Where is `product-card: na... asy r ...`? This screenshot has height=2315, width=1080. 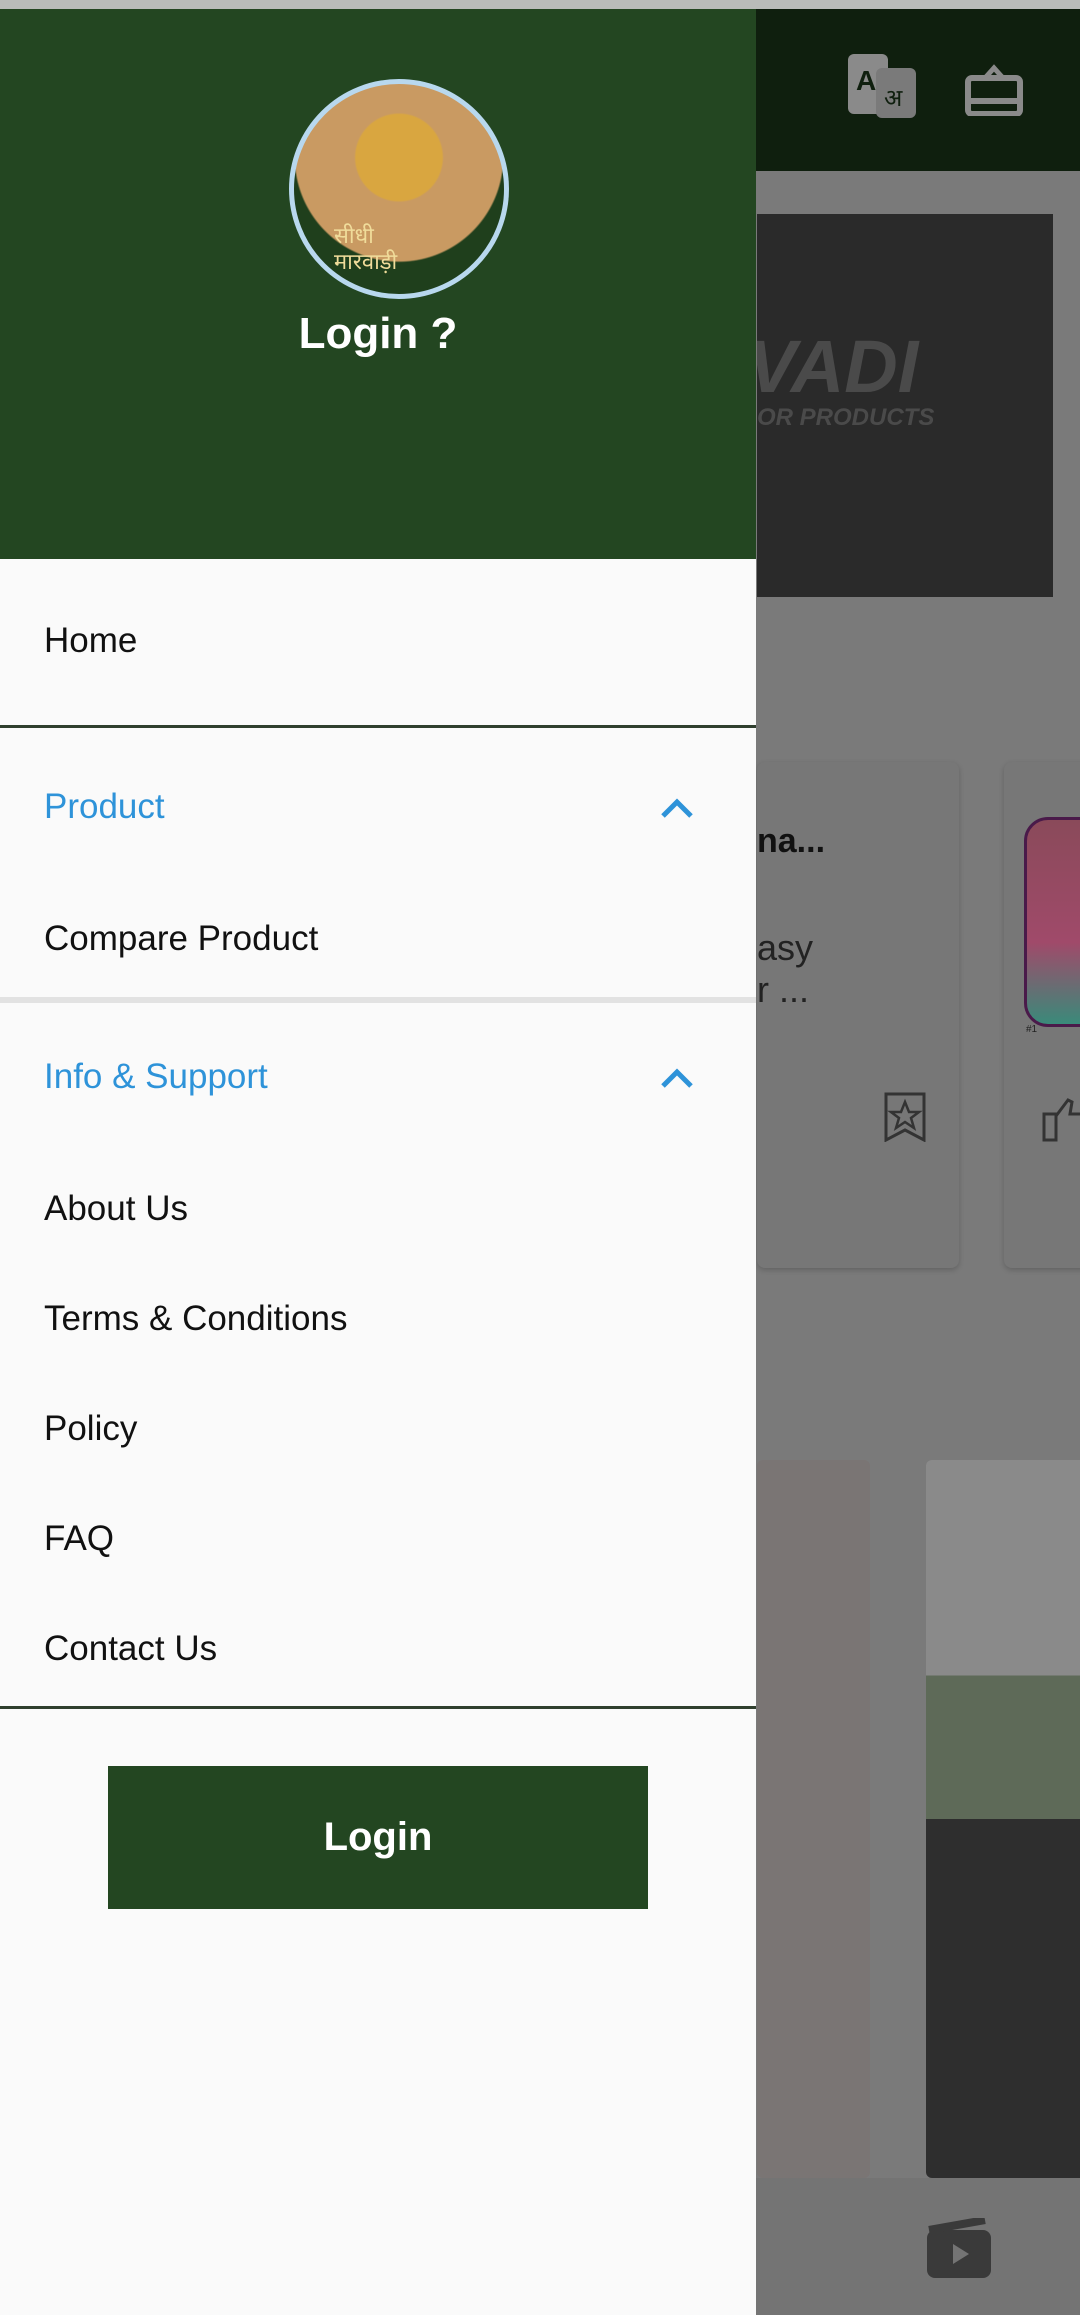
product-card: na... asy r ... is located at coordinates (858, 1015).